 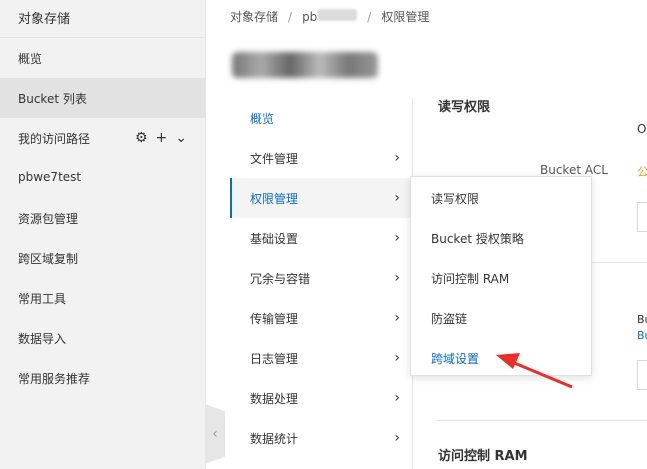 What do you see at coordinates (102, 298) in the screenshot?
I see `sidebar-item-tools: 常用工具` at bounding box center [102, 298].